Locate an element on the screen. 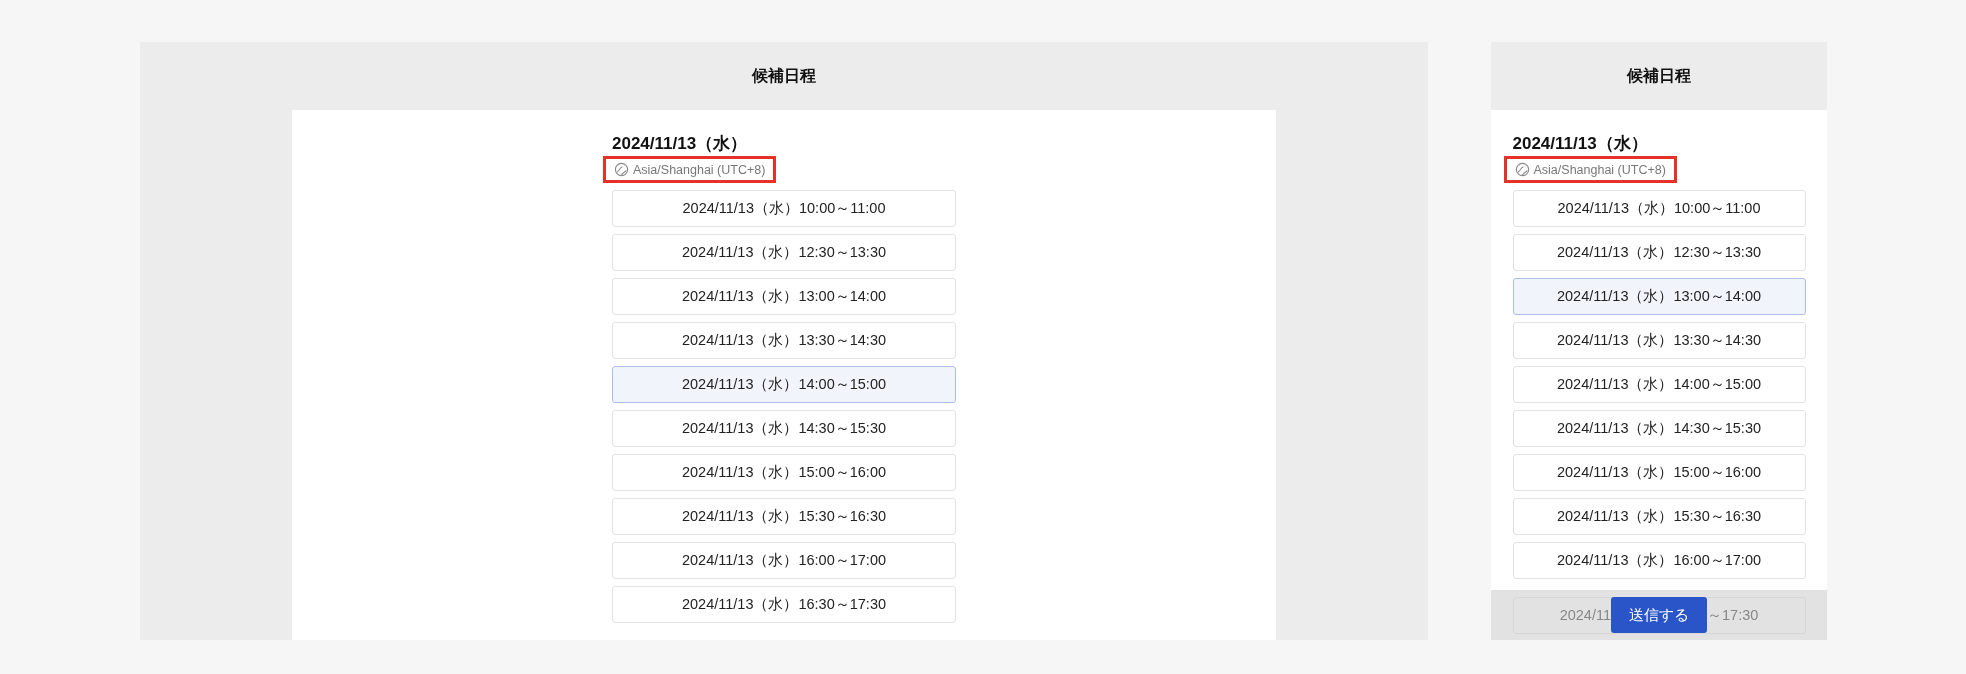 This screenshot has height=674, width=1966. time-slot: 2024/11/13（水）16:30～17:30 is located at coordinates (784, 604).